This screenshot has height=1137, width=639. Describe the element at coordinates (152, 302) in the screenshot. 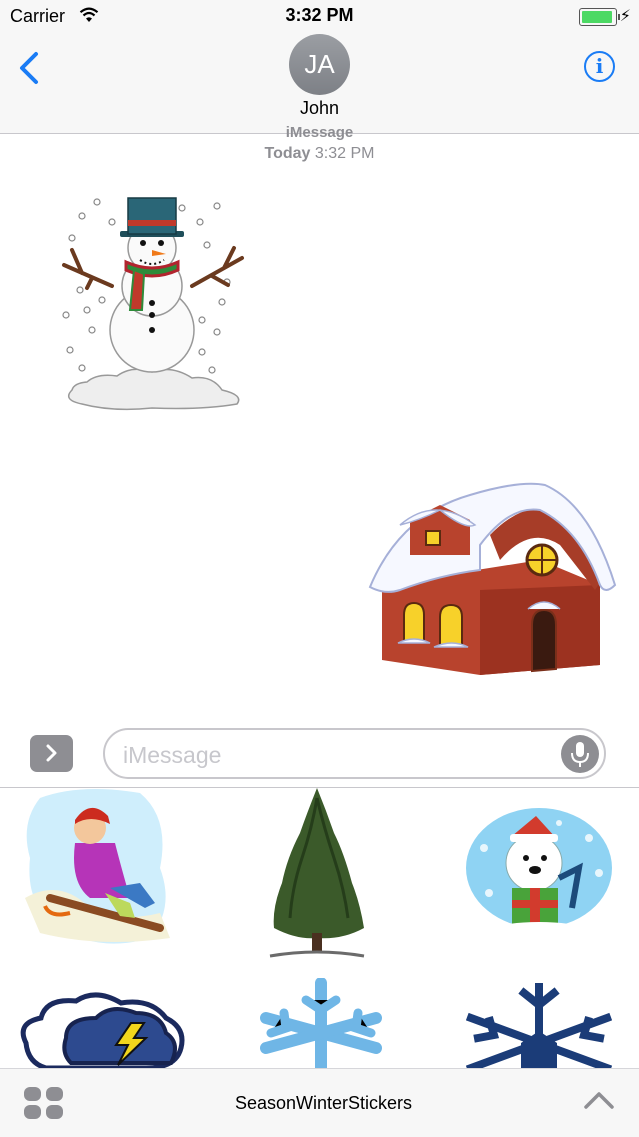

I see `snowman-sticker` at that location.